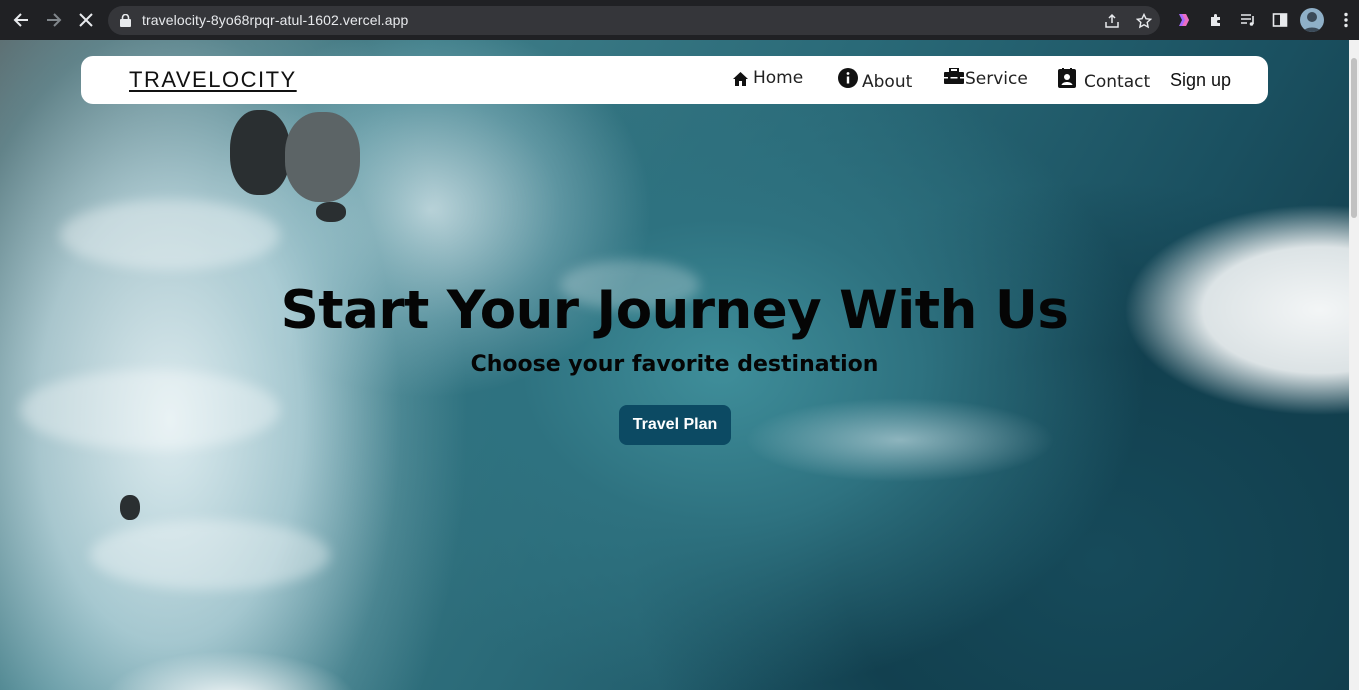  What do you see at coordinates (1354, 365) in the screenshot?
I see `page-scrollbar` at bounding box center [1354, 365].